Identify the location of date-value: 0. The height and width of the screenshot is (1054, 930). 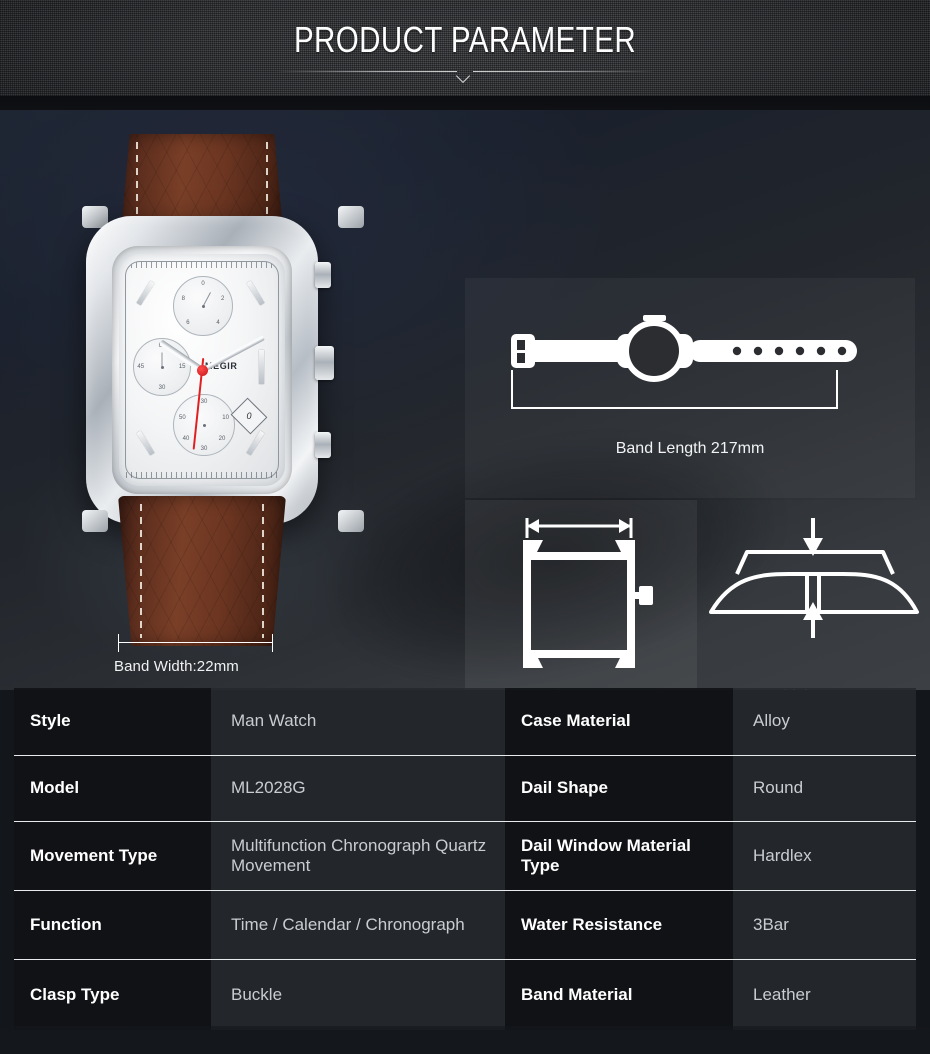
(249, 416).